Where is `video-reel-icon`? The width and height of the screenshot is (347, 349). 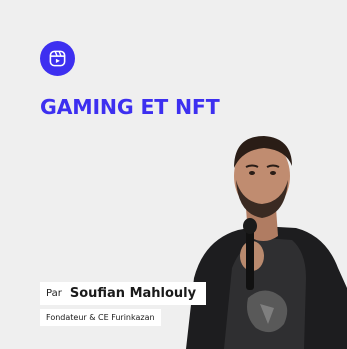
video-reel-icon is located at coordinates (57, 58).